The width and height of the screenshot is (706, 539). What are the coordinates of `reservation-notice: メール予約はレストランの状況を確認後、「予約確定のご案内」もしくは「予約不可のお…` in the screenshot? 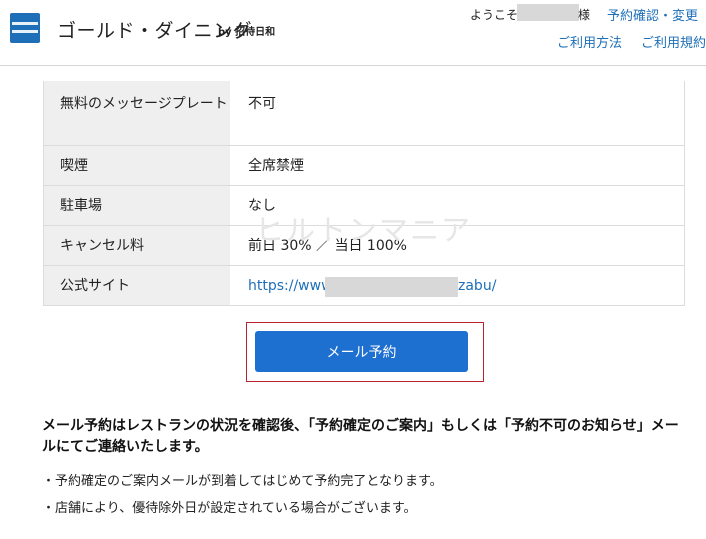 It's located at (360, 436).